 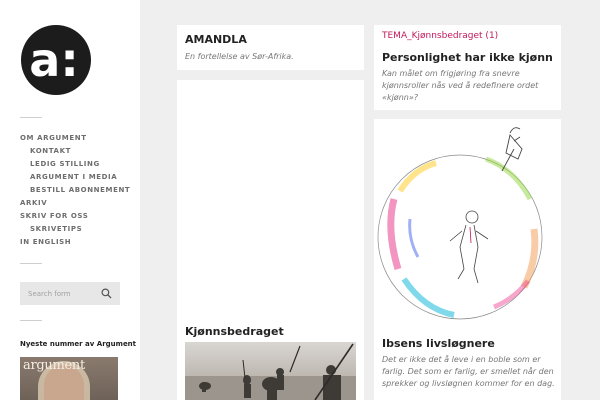 What do you see at coordinates (440, 36) in the screenshot?
I see `category-tag-link: TEMA_Kjønnsbedraget (1)` at bounding box center [440, 36].